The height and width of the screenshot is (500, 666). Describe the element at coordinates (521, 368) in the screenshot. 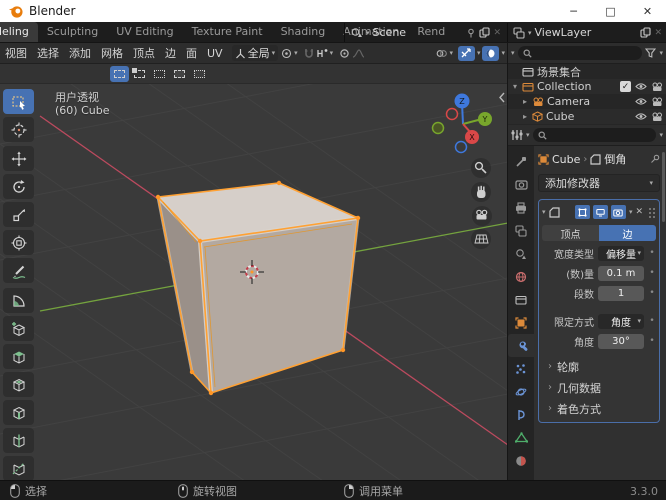

I see `tab-particle-properties` at that location.